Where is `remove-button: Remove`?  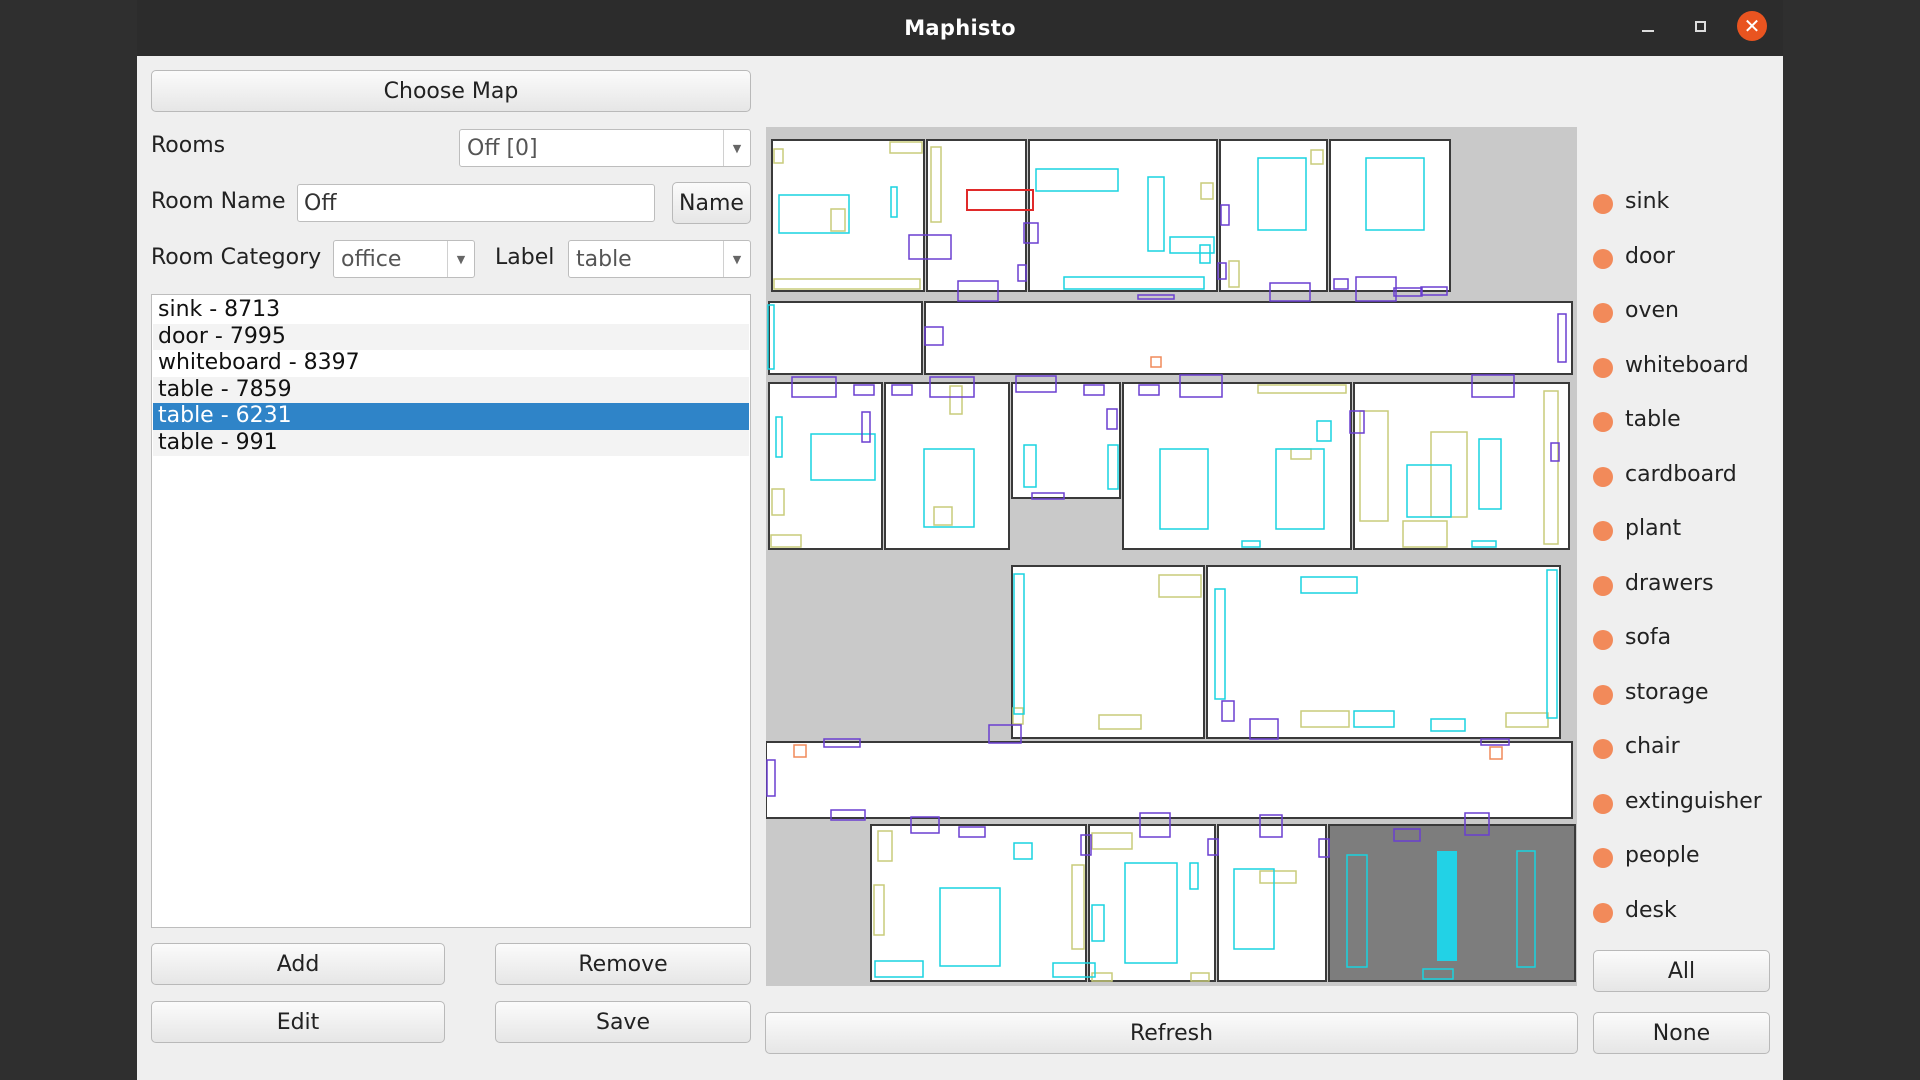
remove-button: Remove is located at coordinates (623, 964).